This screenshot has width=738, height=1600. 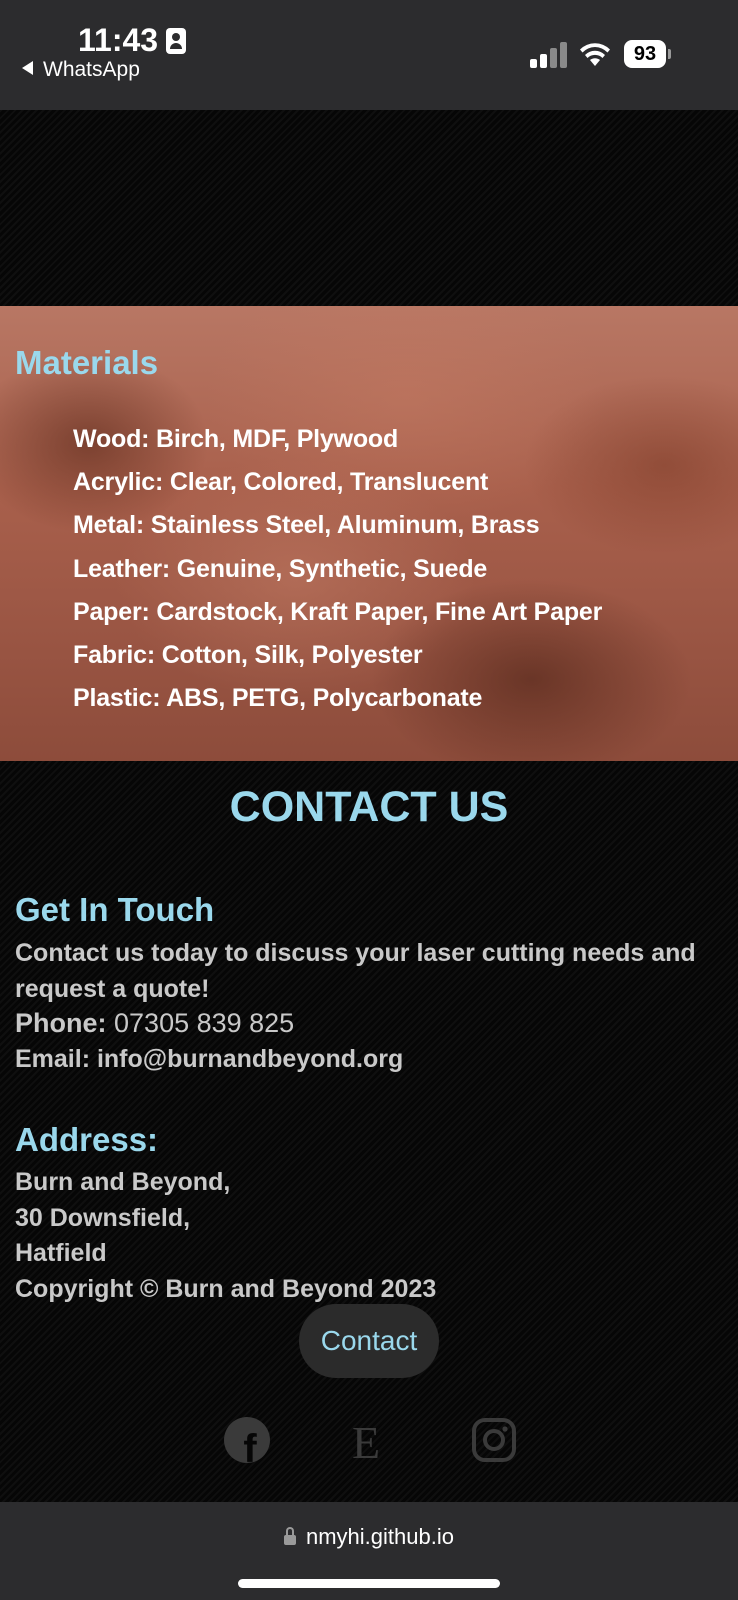 What do you see at coordinates (176, 41) in the screenshot?
I see `contact-badge-icon` at bounding box center [176, 41].